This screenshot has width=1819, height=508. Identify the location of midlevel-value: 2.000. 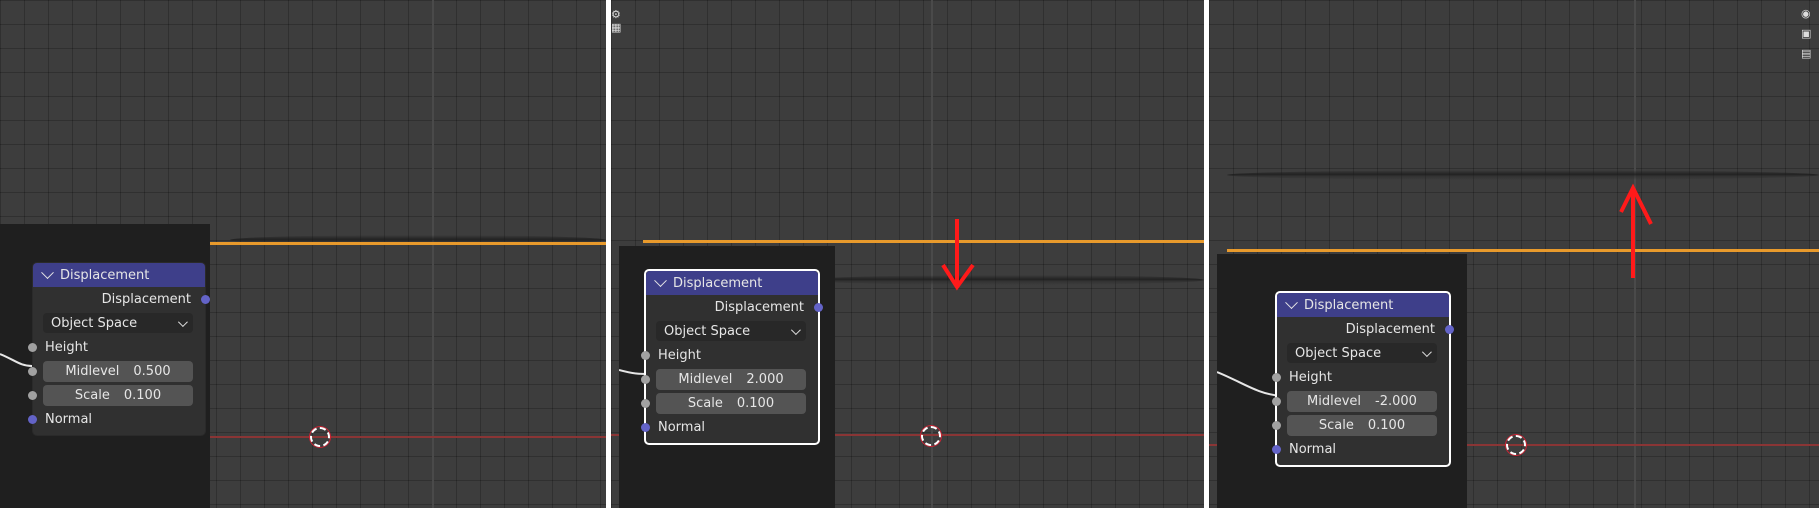
(765, 379).